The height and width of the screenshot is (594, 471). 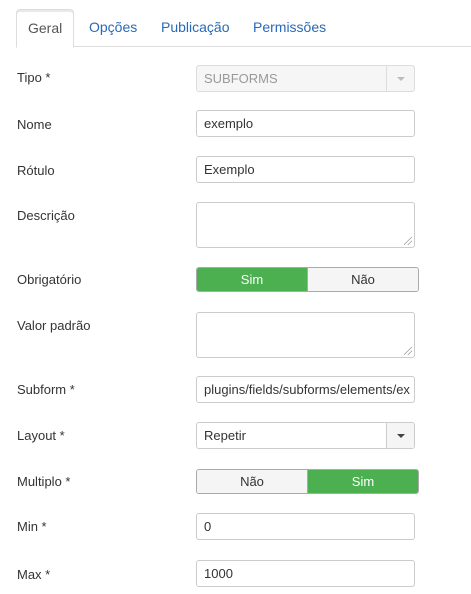 I want to click on multiplo-option-sim: Sim, so click(x=362, y=481).